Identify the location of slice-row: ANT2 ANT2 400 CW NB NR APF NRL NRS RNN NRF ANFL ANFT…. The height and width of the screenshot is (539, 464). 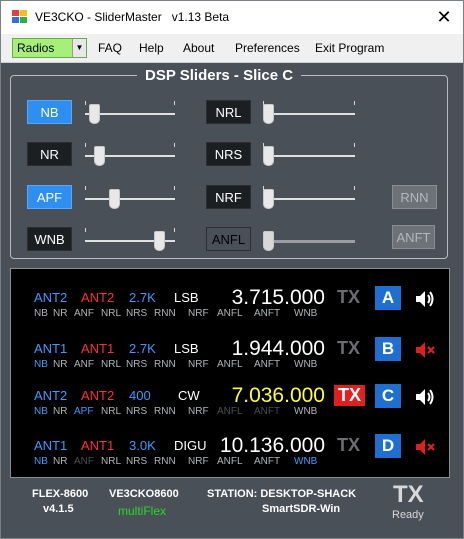
(231, 404).